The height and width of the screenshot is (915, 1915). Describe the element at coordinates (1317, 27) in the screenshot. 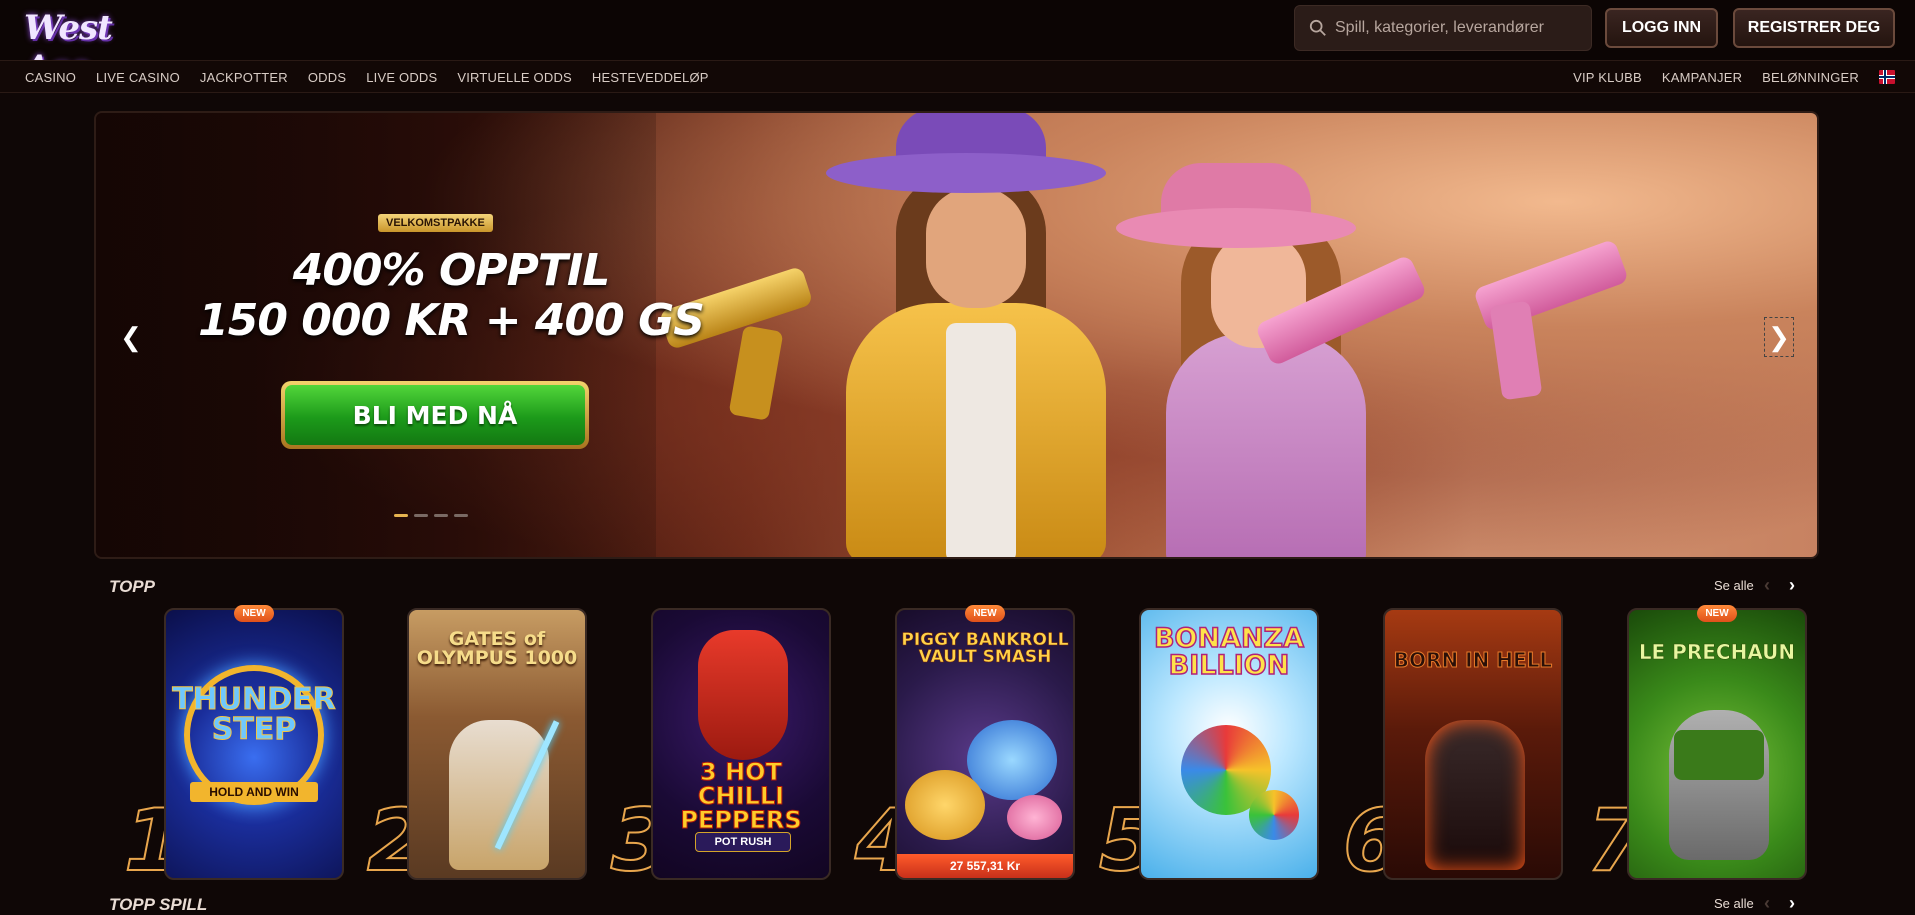

I see `search-icon` at that location.